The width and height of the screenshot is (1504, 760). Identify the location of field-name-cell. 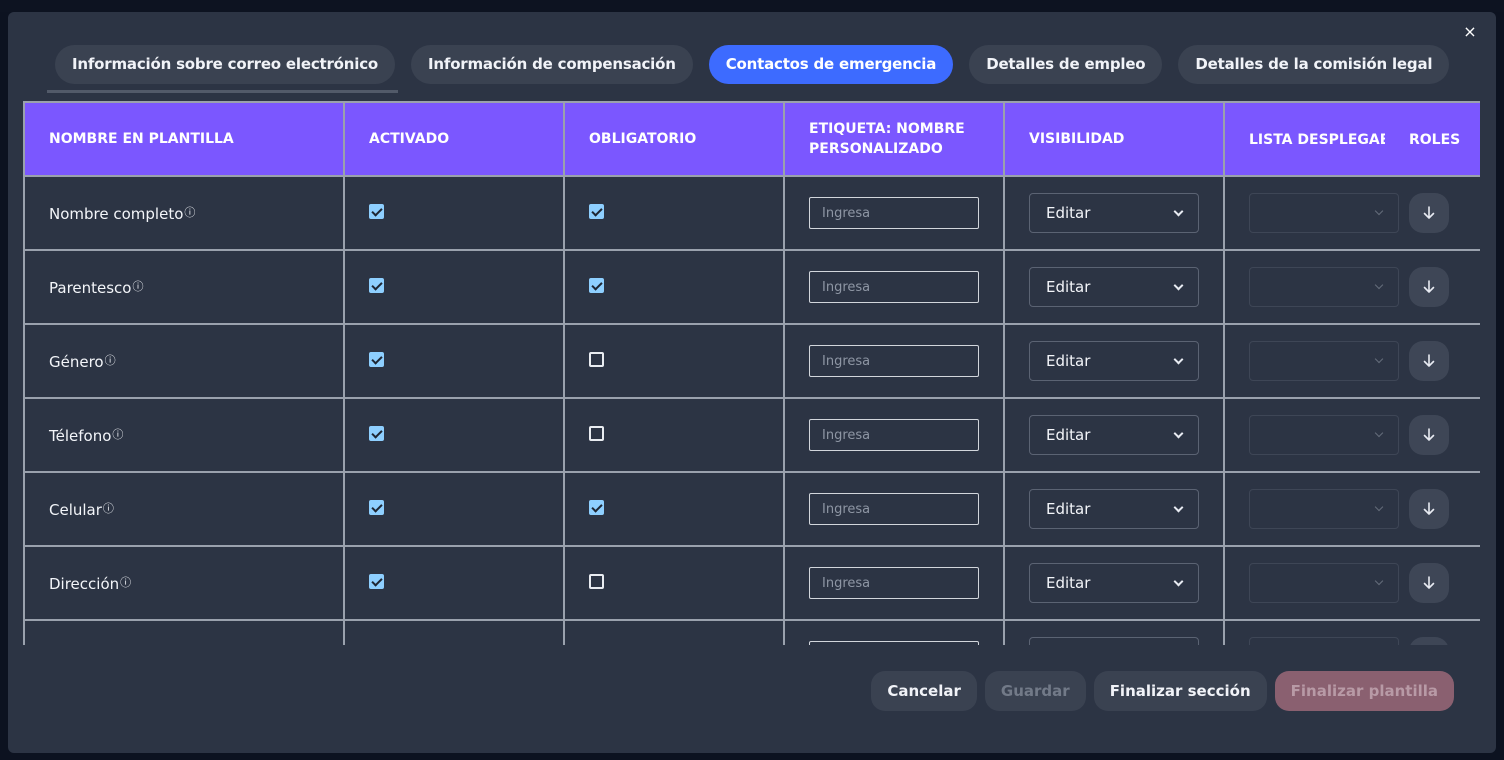
(184, 632).